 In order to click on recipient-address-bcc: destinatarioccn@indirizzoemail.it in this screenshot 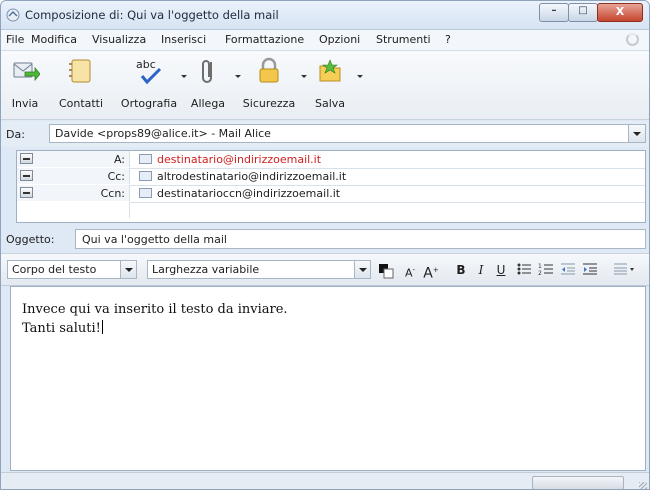, I will do `click(248, 193)`.